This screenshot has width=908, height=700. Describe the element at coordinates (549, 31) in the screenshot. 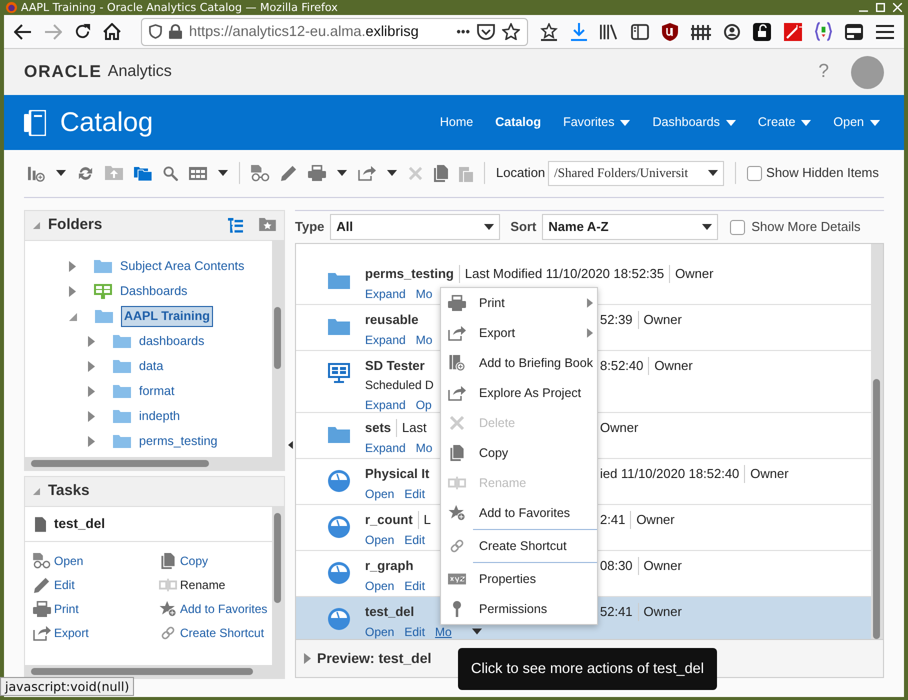

I see `star-tray-icon` at that location.